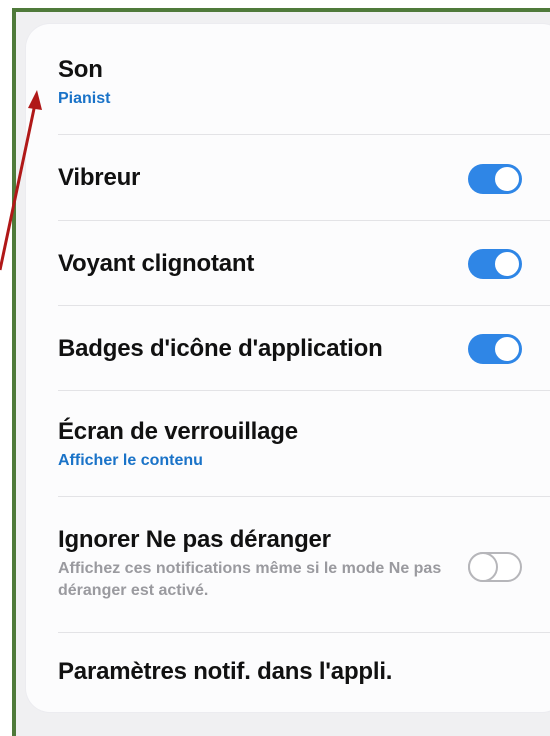 The height and width of the screenshot is (736, 550). Describe the element at coordinates (99, 177) in the screenshot. I see `vibrate-label: Vibreur` at that location.